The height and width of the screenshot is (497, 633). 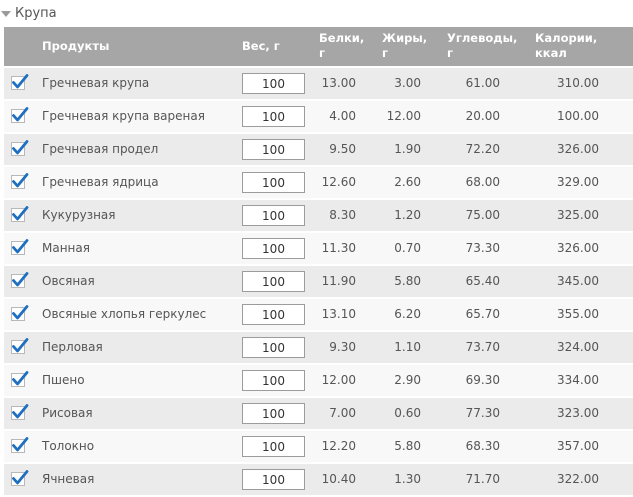 What do you see at coordinates (342, 215) in the screenshot?
I see `protein-value: 8.30` at bounding box center [342, 215].